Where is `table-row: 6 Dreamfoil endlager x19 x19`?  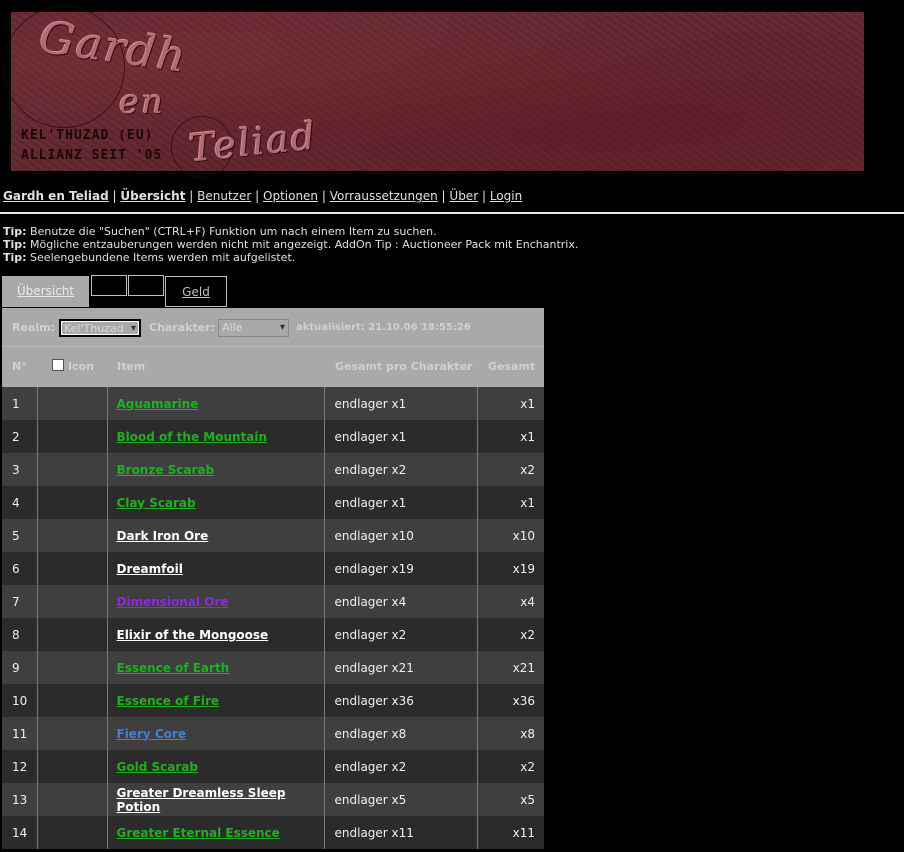
table-row: 6 Dreamfoil endlager x19 x19 is located at coordinates (273, 568).